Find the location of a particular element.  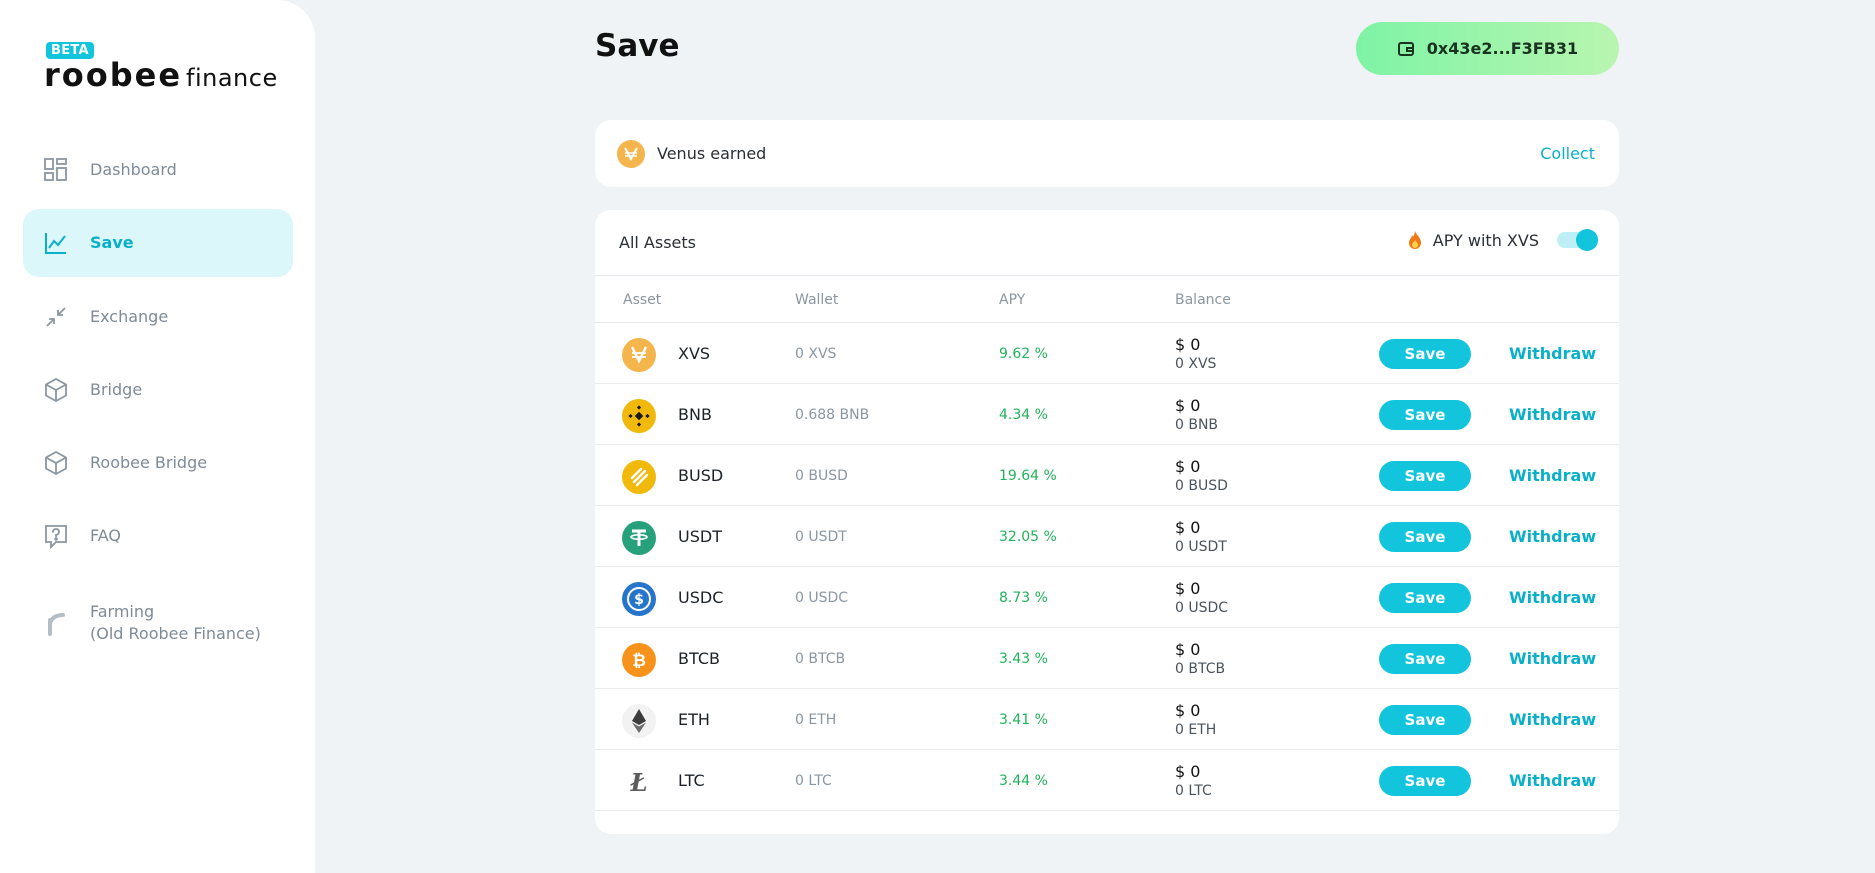

busd-coin-icon is located at coordinates (639, 477).